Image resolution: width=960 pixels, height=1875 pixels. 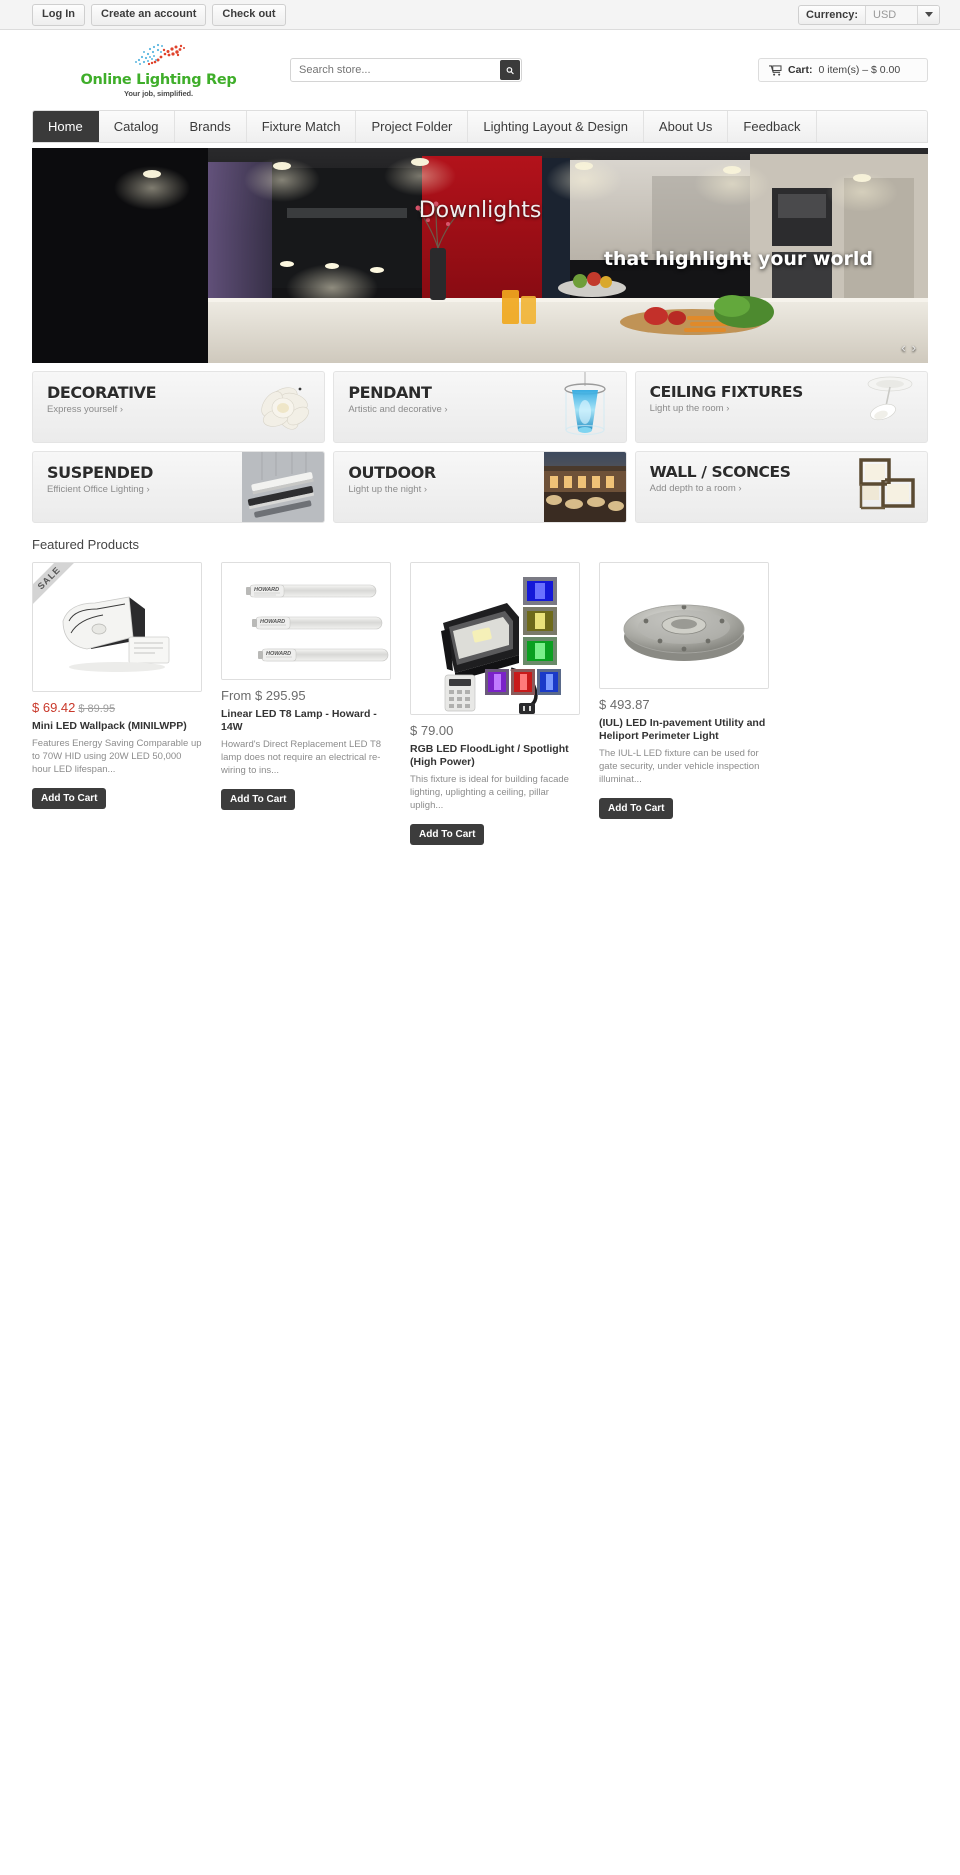 What do you see at coordinates (584, 487) in the screenshot?
I see `outdoor-walkway-lights-icon` at bounding box center [584, 487].